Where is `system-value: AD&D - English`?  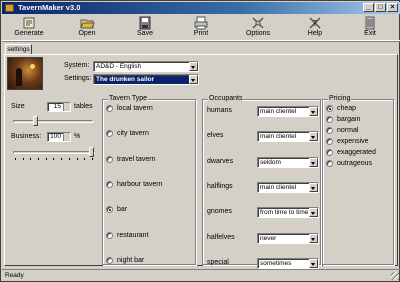 system-value: AD&D - English is located at coordinates (119, 66).